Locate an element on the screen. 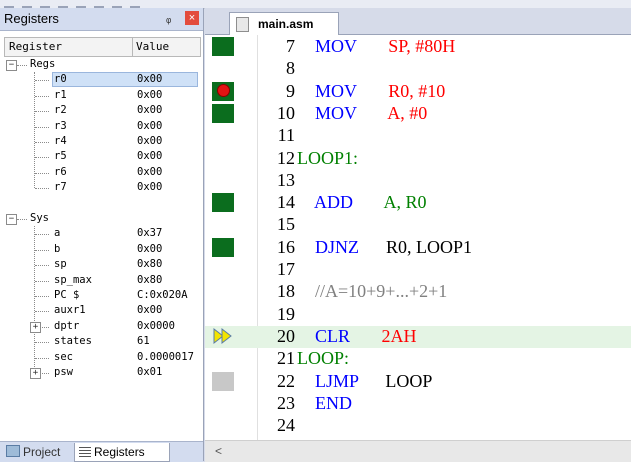 This screenshot has height=462, width=631. tree-group-sys: − Sys is located at coordinates (101, 218).